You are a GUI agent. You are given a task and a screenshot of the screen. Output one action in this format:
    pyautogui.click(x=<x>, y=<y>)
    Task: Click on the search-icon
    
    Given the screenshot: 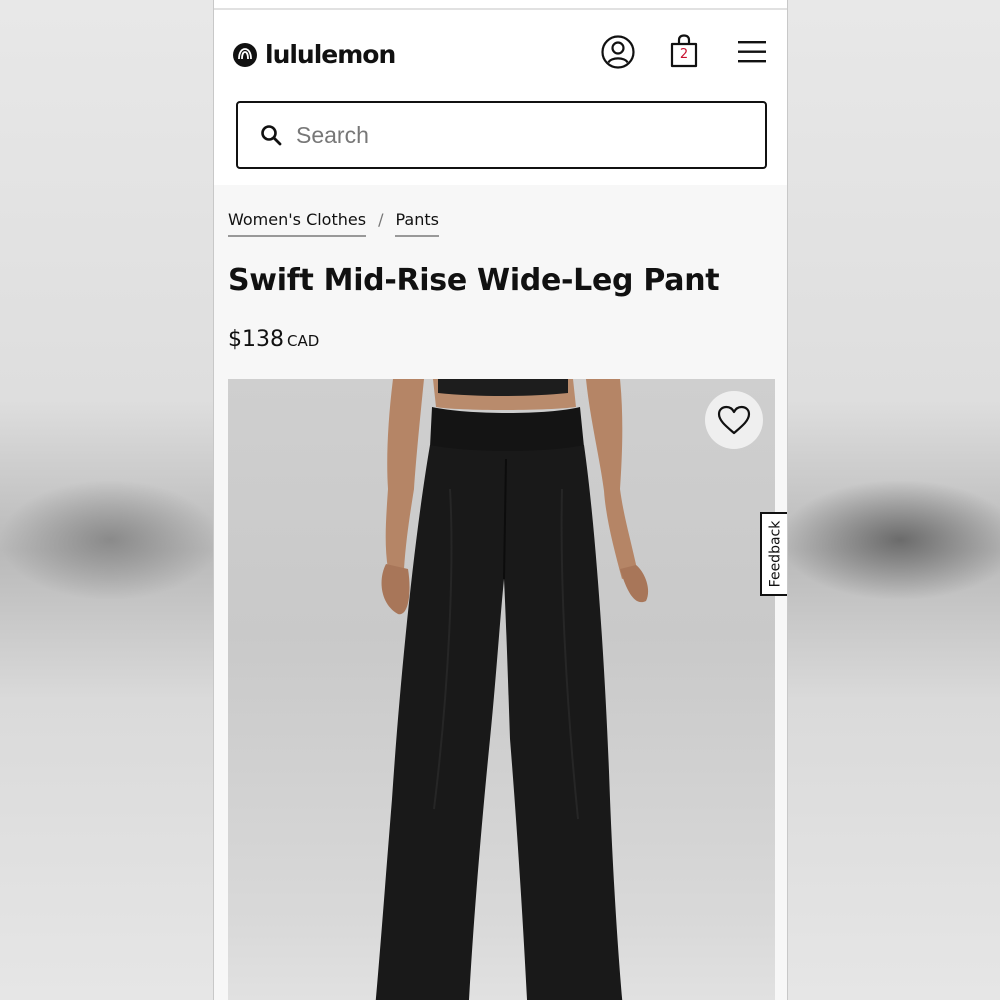 What is the action you would take?
    pyautogui.click(x=271, y=135)
    